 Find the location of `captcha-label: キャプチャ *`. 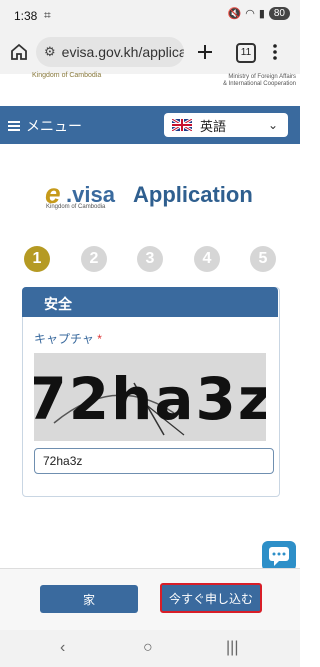

captcha-label: キャプチャ * is located at coordinates (68, 338).